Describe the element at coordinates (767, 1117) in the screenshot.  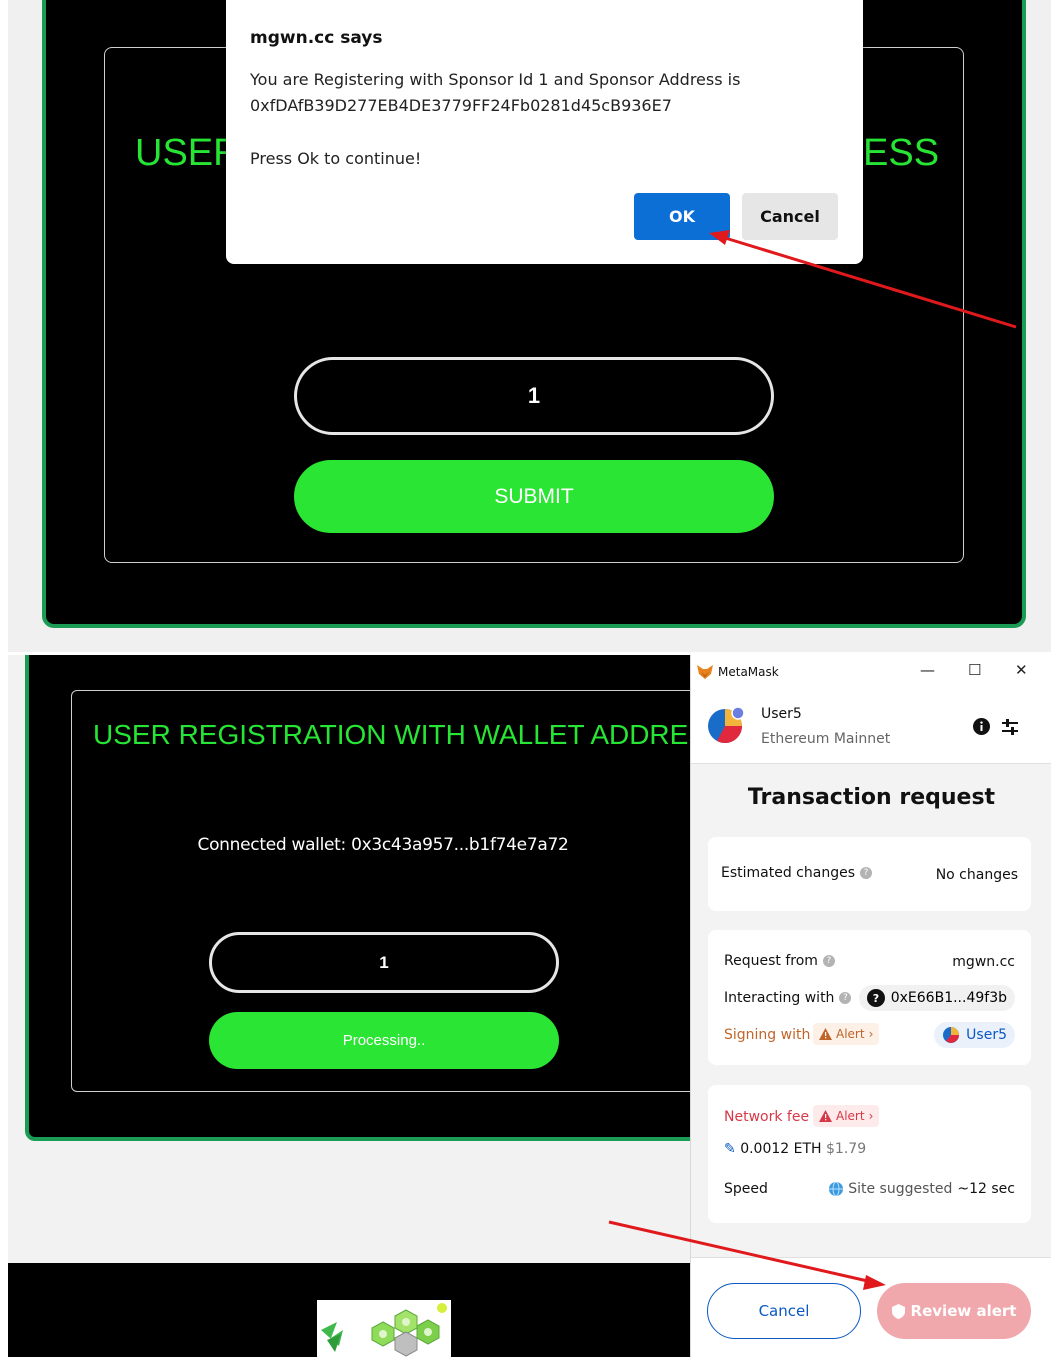
I see `network-fee-label: Network fee` at that location.